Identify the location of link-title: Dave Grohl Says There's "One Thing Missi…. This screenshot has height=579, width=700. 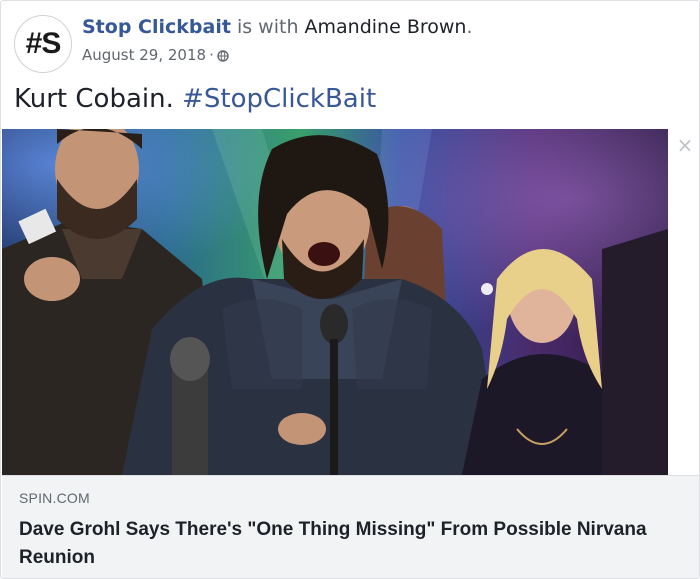
(339, 544).